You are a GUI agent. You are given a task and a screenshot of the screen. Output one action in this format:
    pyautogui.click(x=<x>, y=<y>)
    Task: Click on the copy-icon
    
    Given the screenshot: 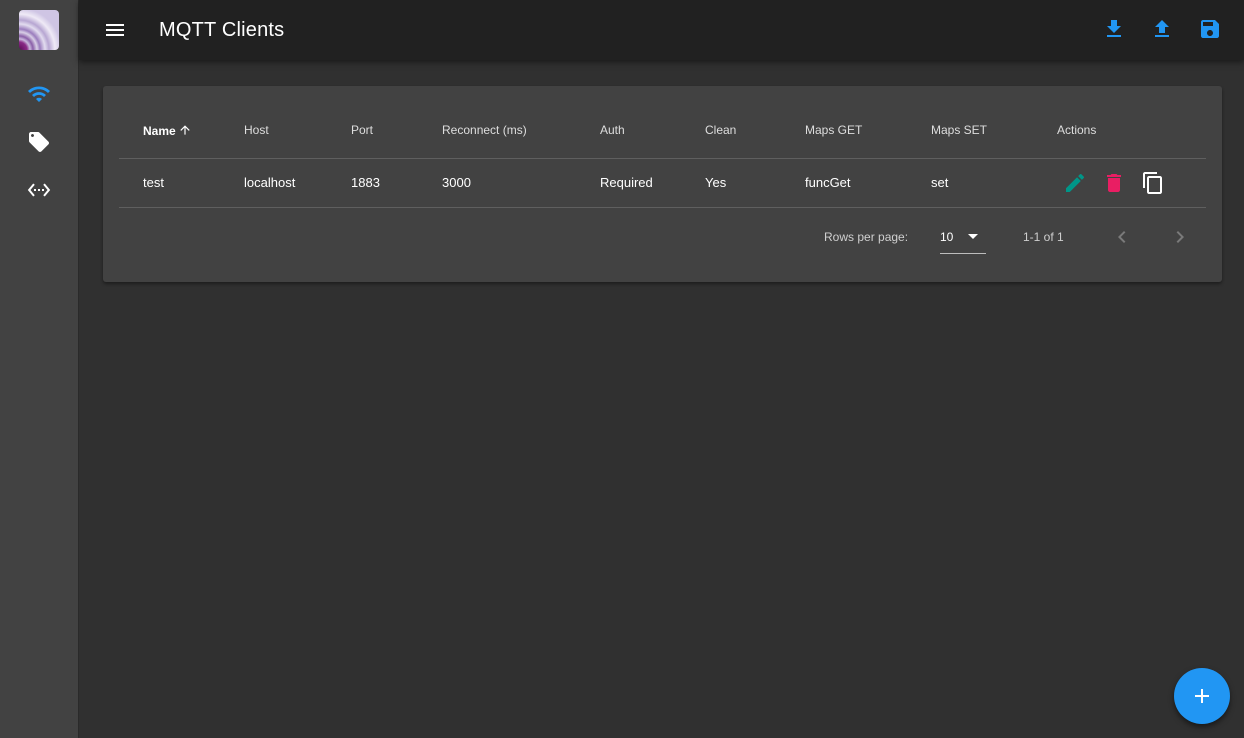 What is the action you would take?
    pyautogui.click(x=1152, y=183)
    